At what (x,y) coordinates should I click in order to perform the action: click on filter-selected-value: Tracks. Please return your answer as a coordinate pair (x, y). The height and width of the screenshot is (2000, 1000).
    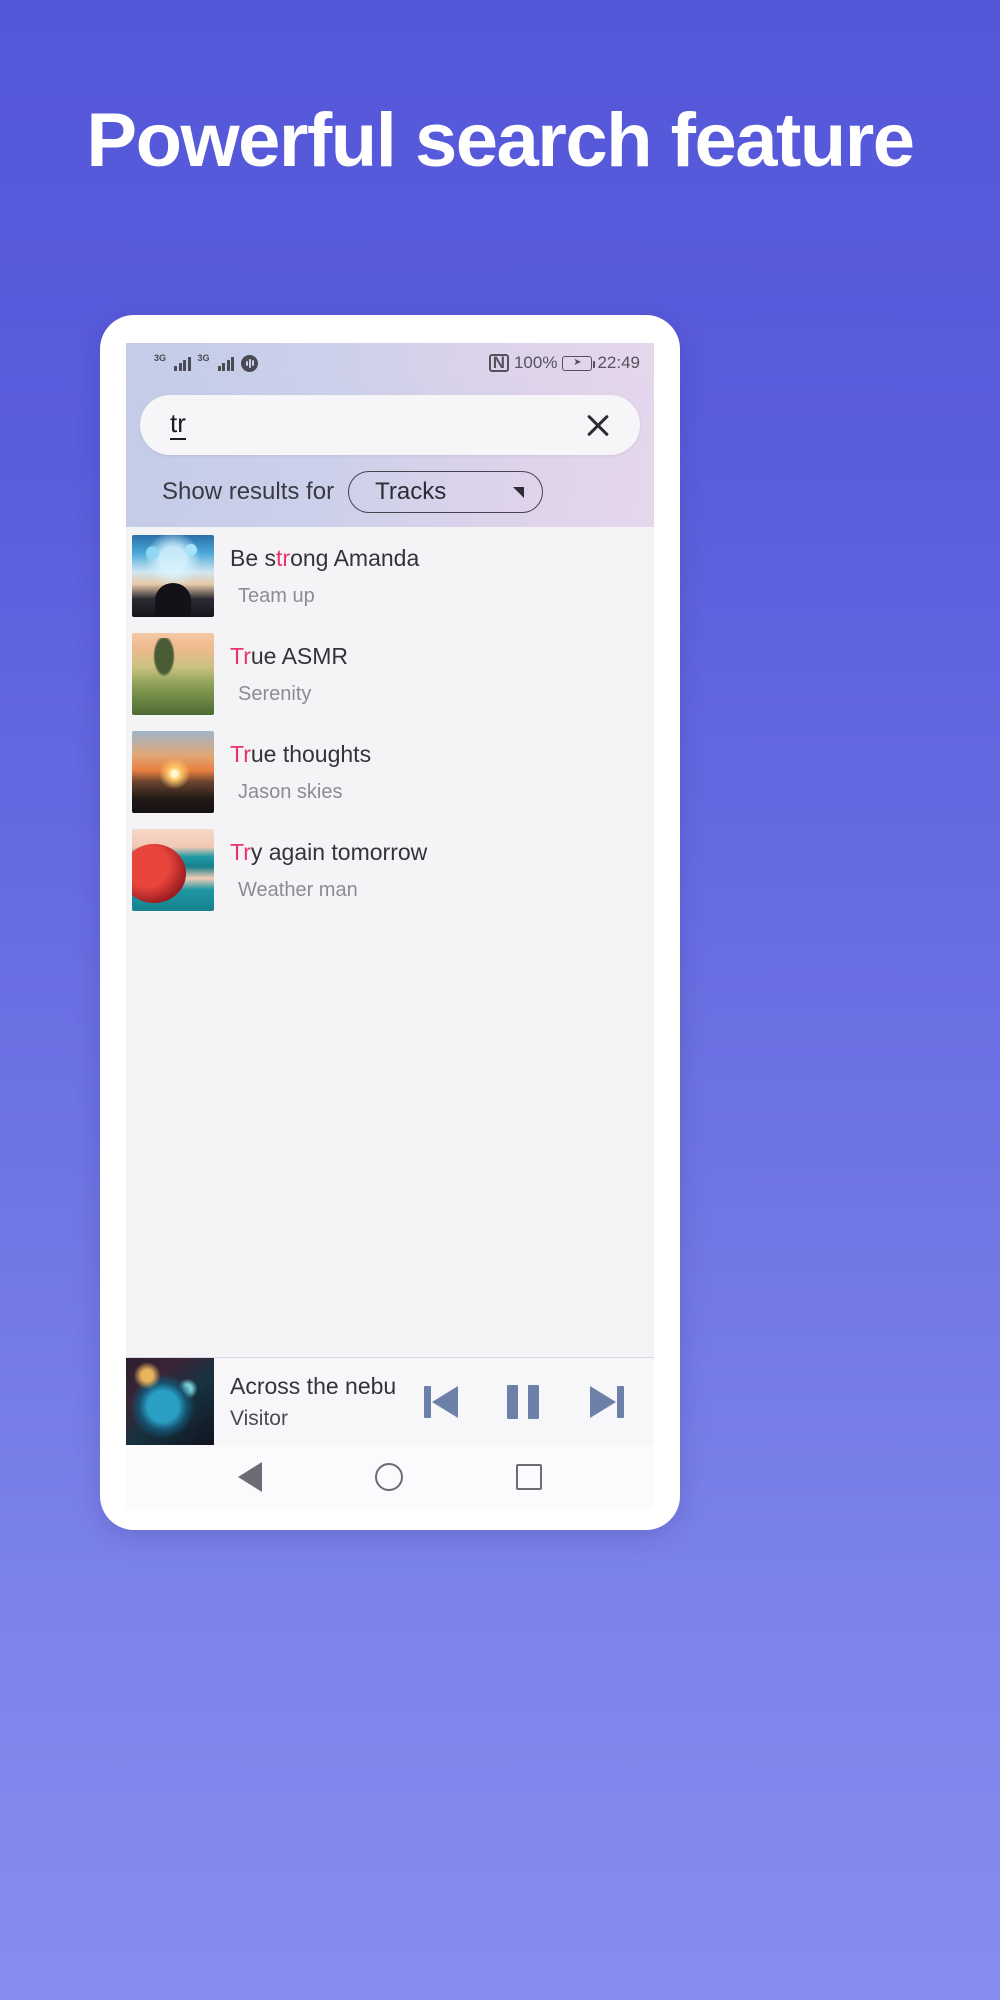
    Looking at the image, I should click on (411, 491).